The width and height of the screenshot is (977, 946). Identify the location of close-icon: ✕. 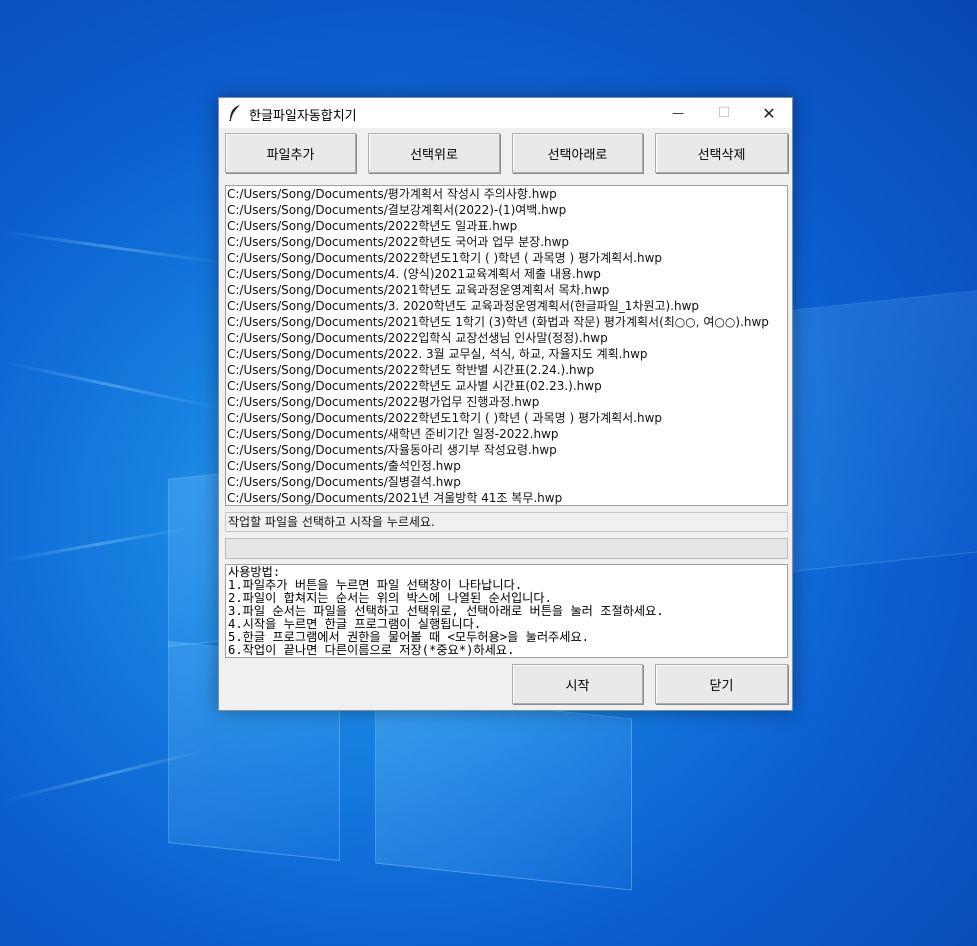
(769, 113).